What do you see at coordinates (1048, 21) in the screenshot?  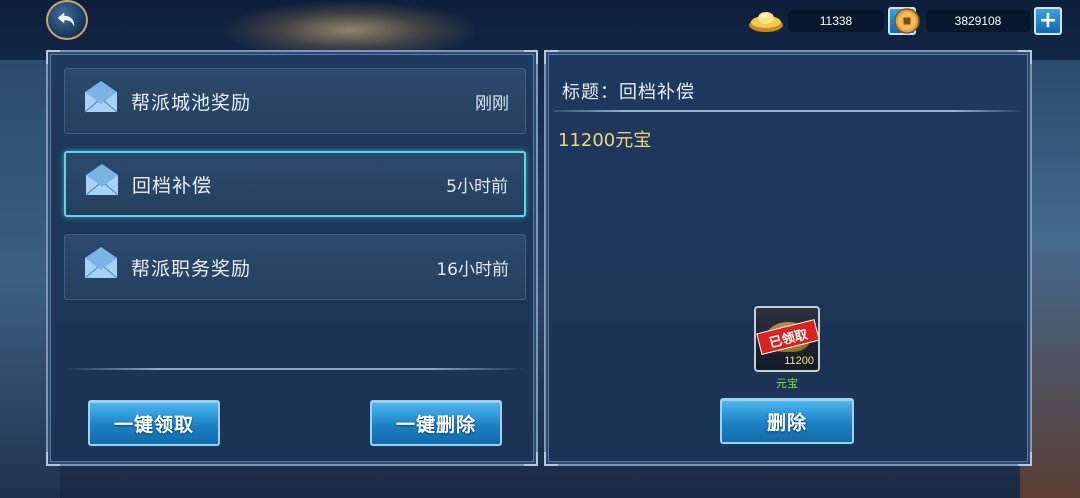 I see `add-coin-button: +` at bounding box center [1048, 21].